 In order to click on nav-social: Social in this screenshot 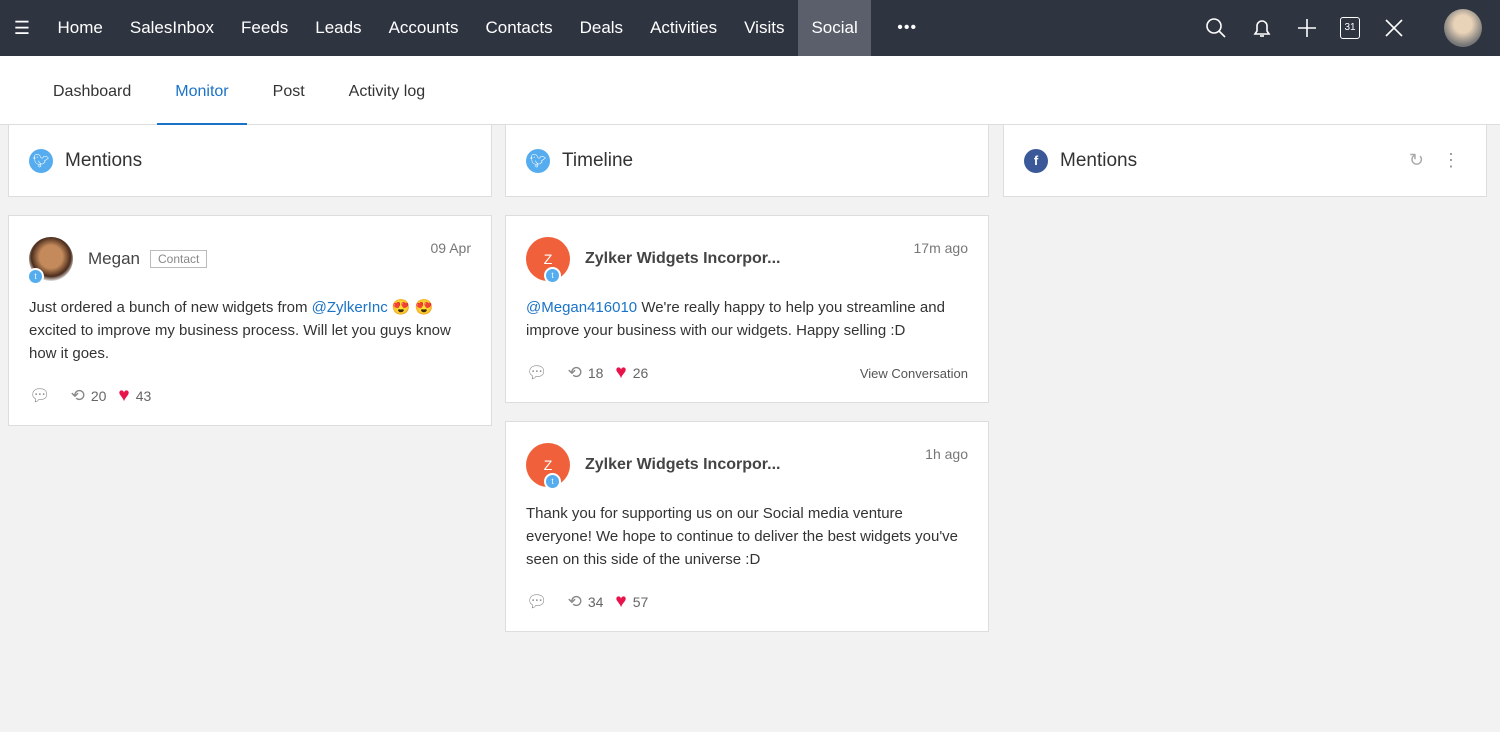, I will do `click(834, 28)`.